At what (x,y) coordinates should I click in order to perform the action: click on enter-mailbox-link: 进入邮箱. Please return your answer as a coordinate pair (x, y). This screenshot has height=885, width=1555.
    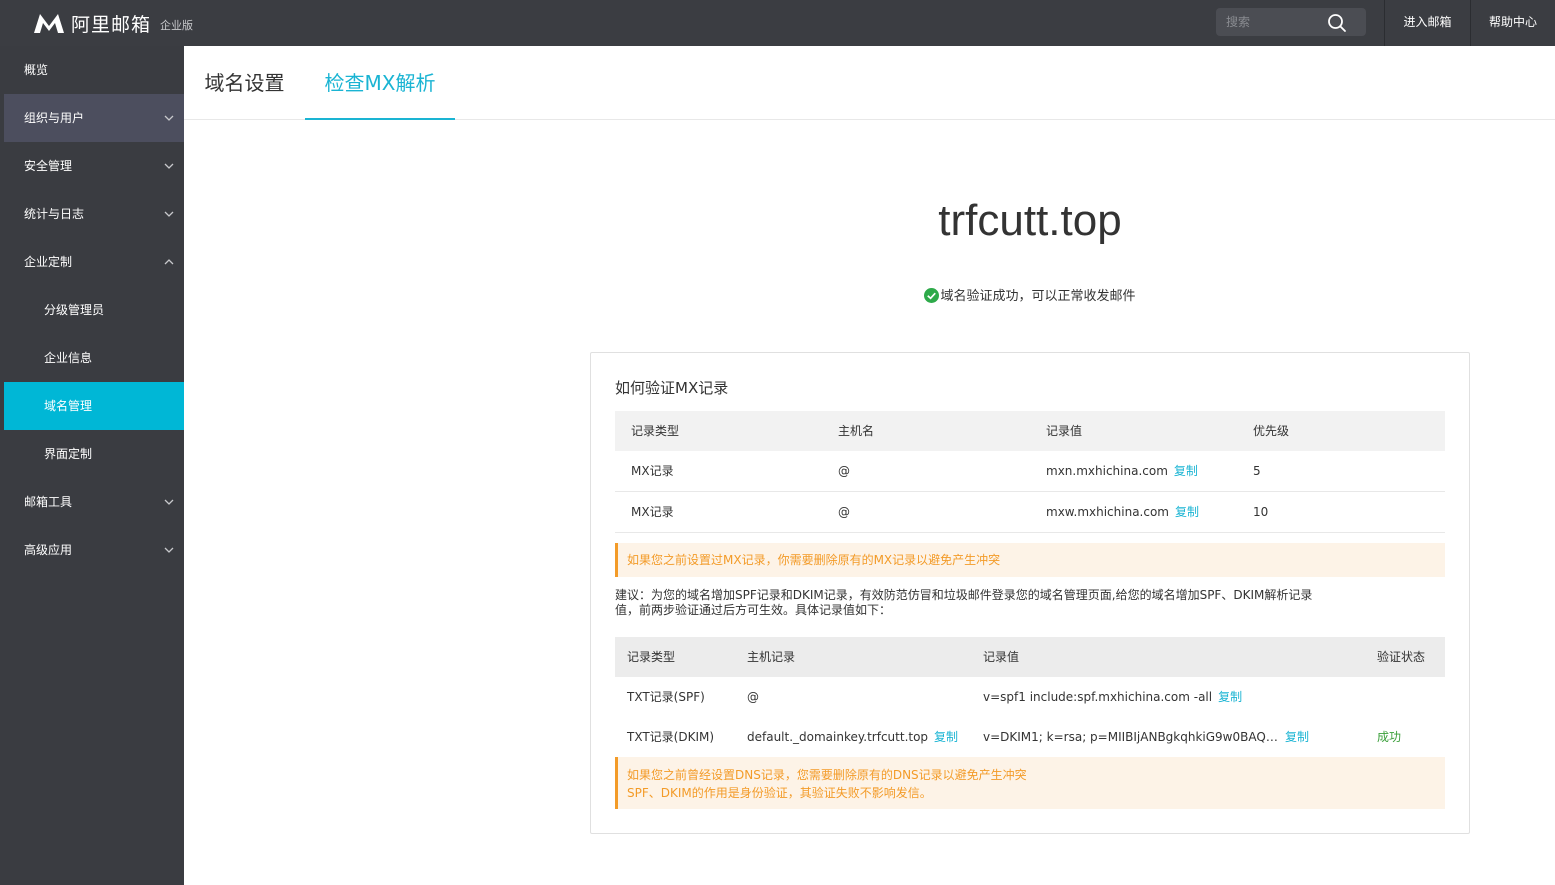
    Looking at the image, I should click on (1427, 23).